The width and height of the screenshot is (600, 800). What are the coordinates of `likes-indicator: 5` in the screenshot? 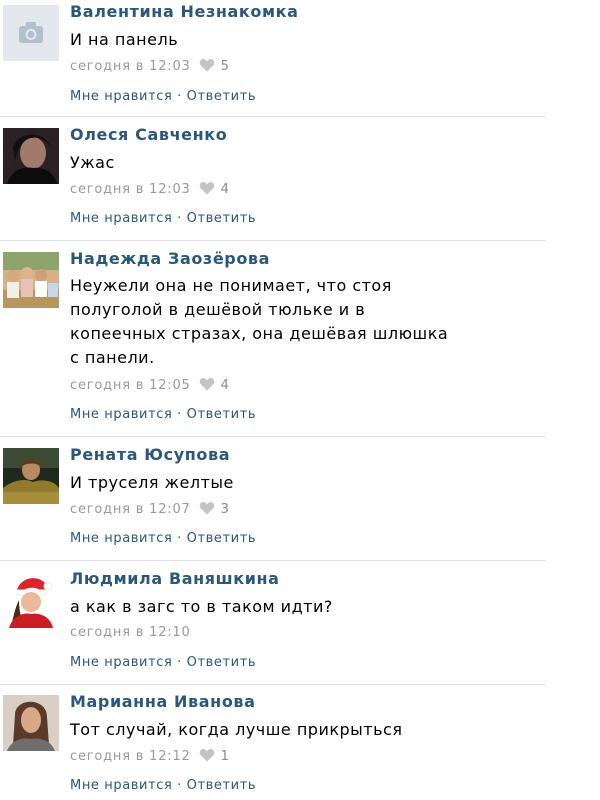 It's located at (214, 66).